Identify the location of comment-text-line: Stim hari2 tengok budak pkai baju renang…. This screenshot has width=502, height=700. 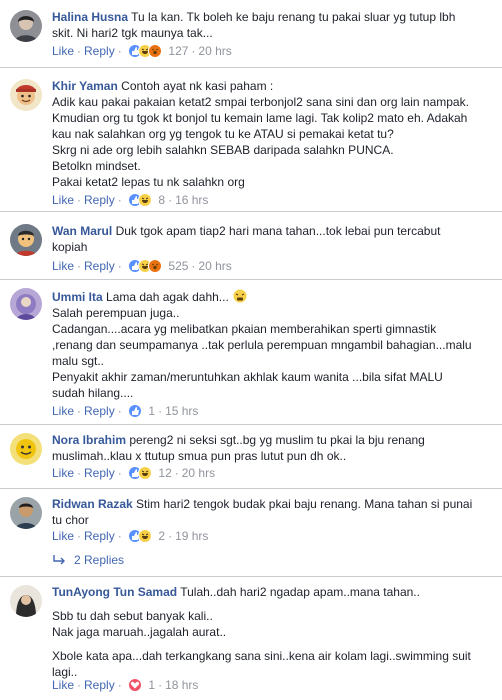
(304, 504).